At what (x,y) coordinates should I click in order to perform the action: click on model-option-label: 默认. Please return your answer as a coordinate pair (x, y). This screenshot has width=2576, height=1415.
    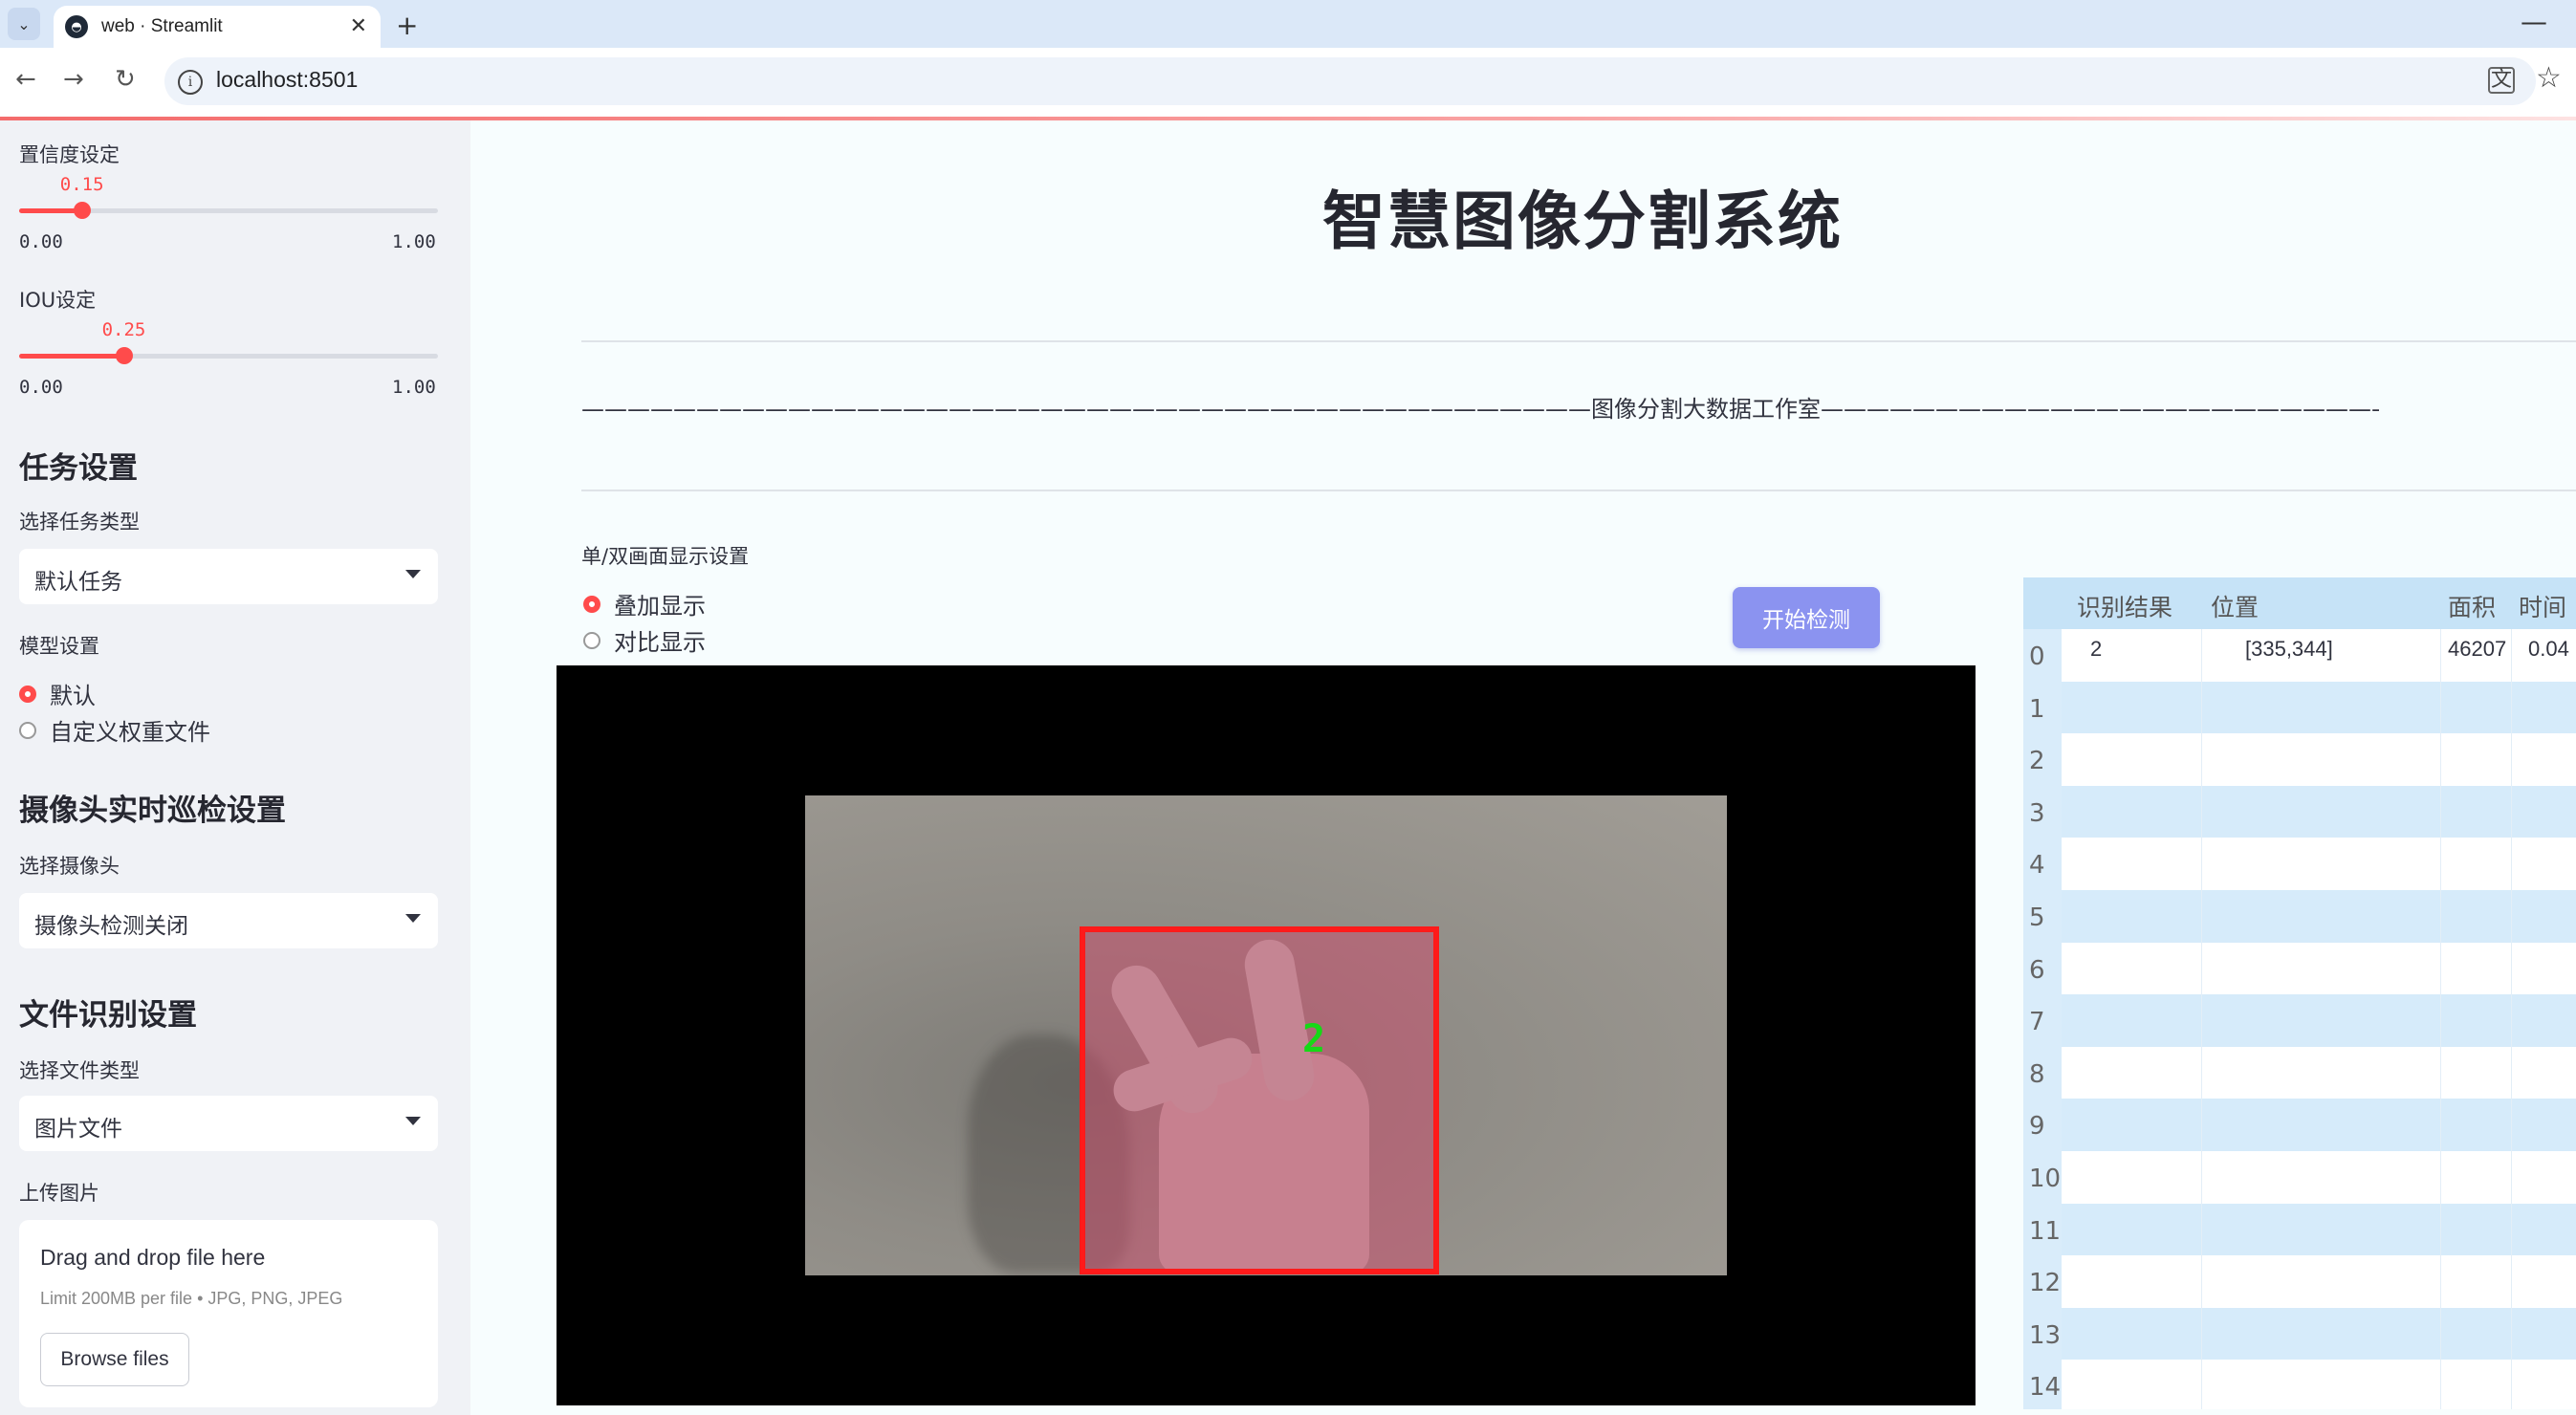
    Looking at the image, I should click on (73, 696).